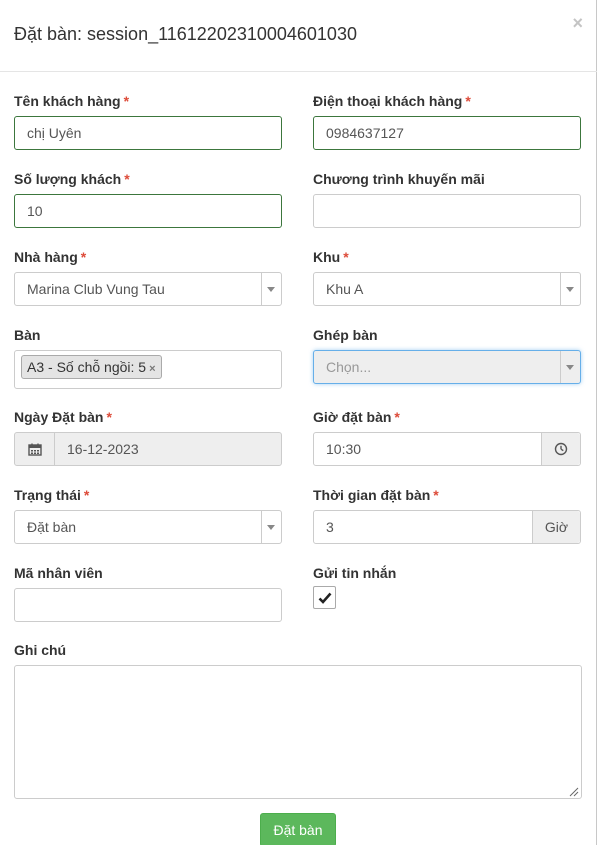  What do you see at coordinates (447, 449) in the screenshot?
I see `booking-time-field: 10:30` at bounding box center [447, 449].